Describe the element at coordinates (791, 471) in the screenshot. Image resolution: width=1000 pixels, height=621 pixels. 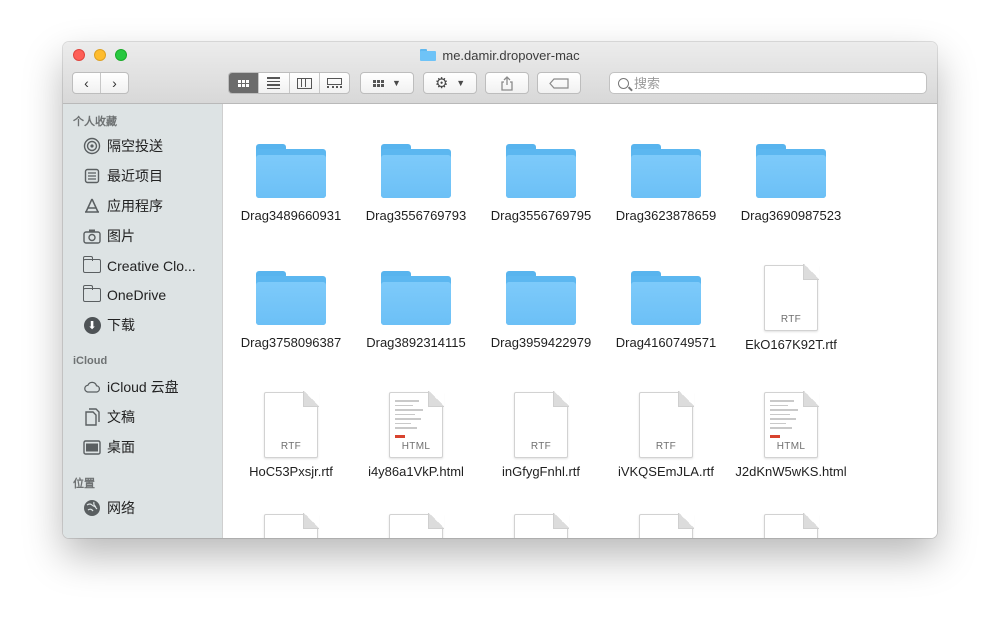
I see `file-name: J2dKnW5wKS.html` at that location.